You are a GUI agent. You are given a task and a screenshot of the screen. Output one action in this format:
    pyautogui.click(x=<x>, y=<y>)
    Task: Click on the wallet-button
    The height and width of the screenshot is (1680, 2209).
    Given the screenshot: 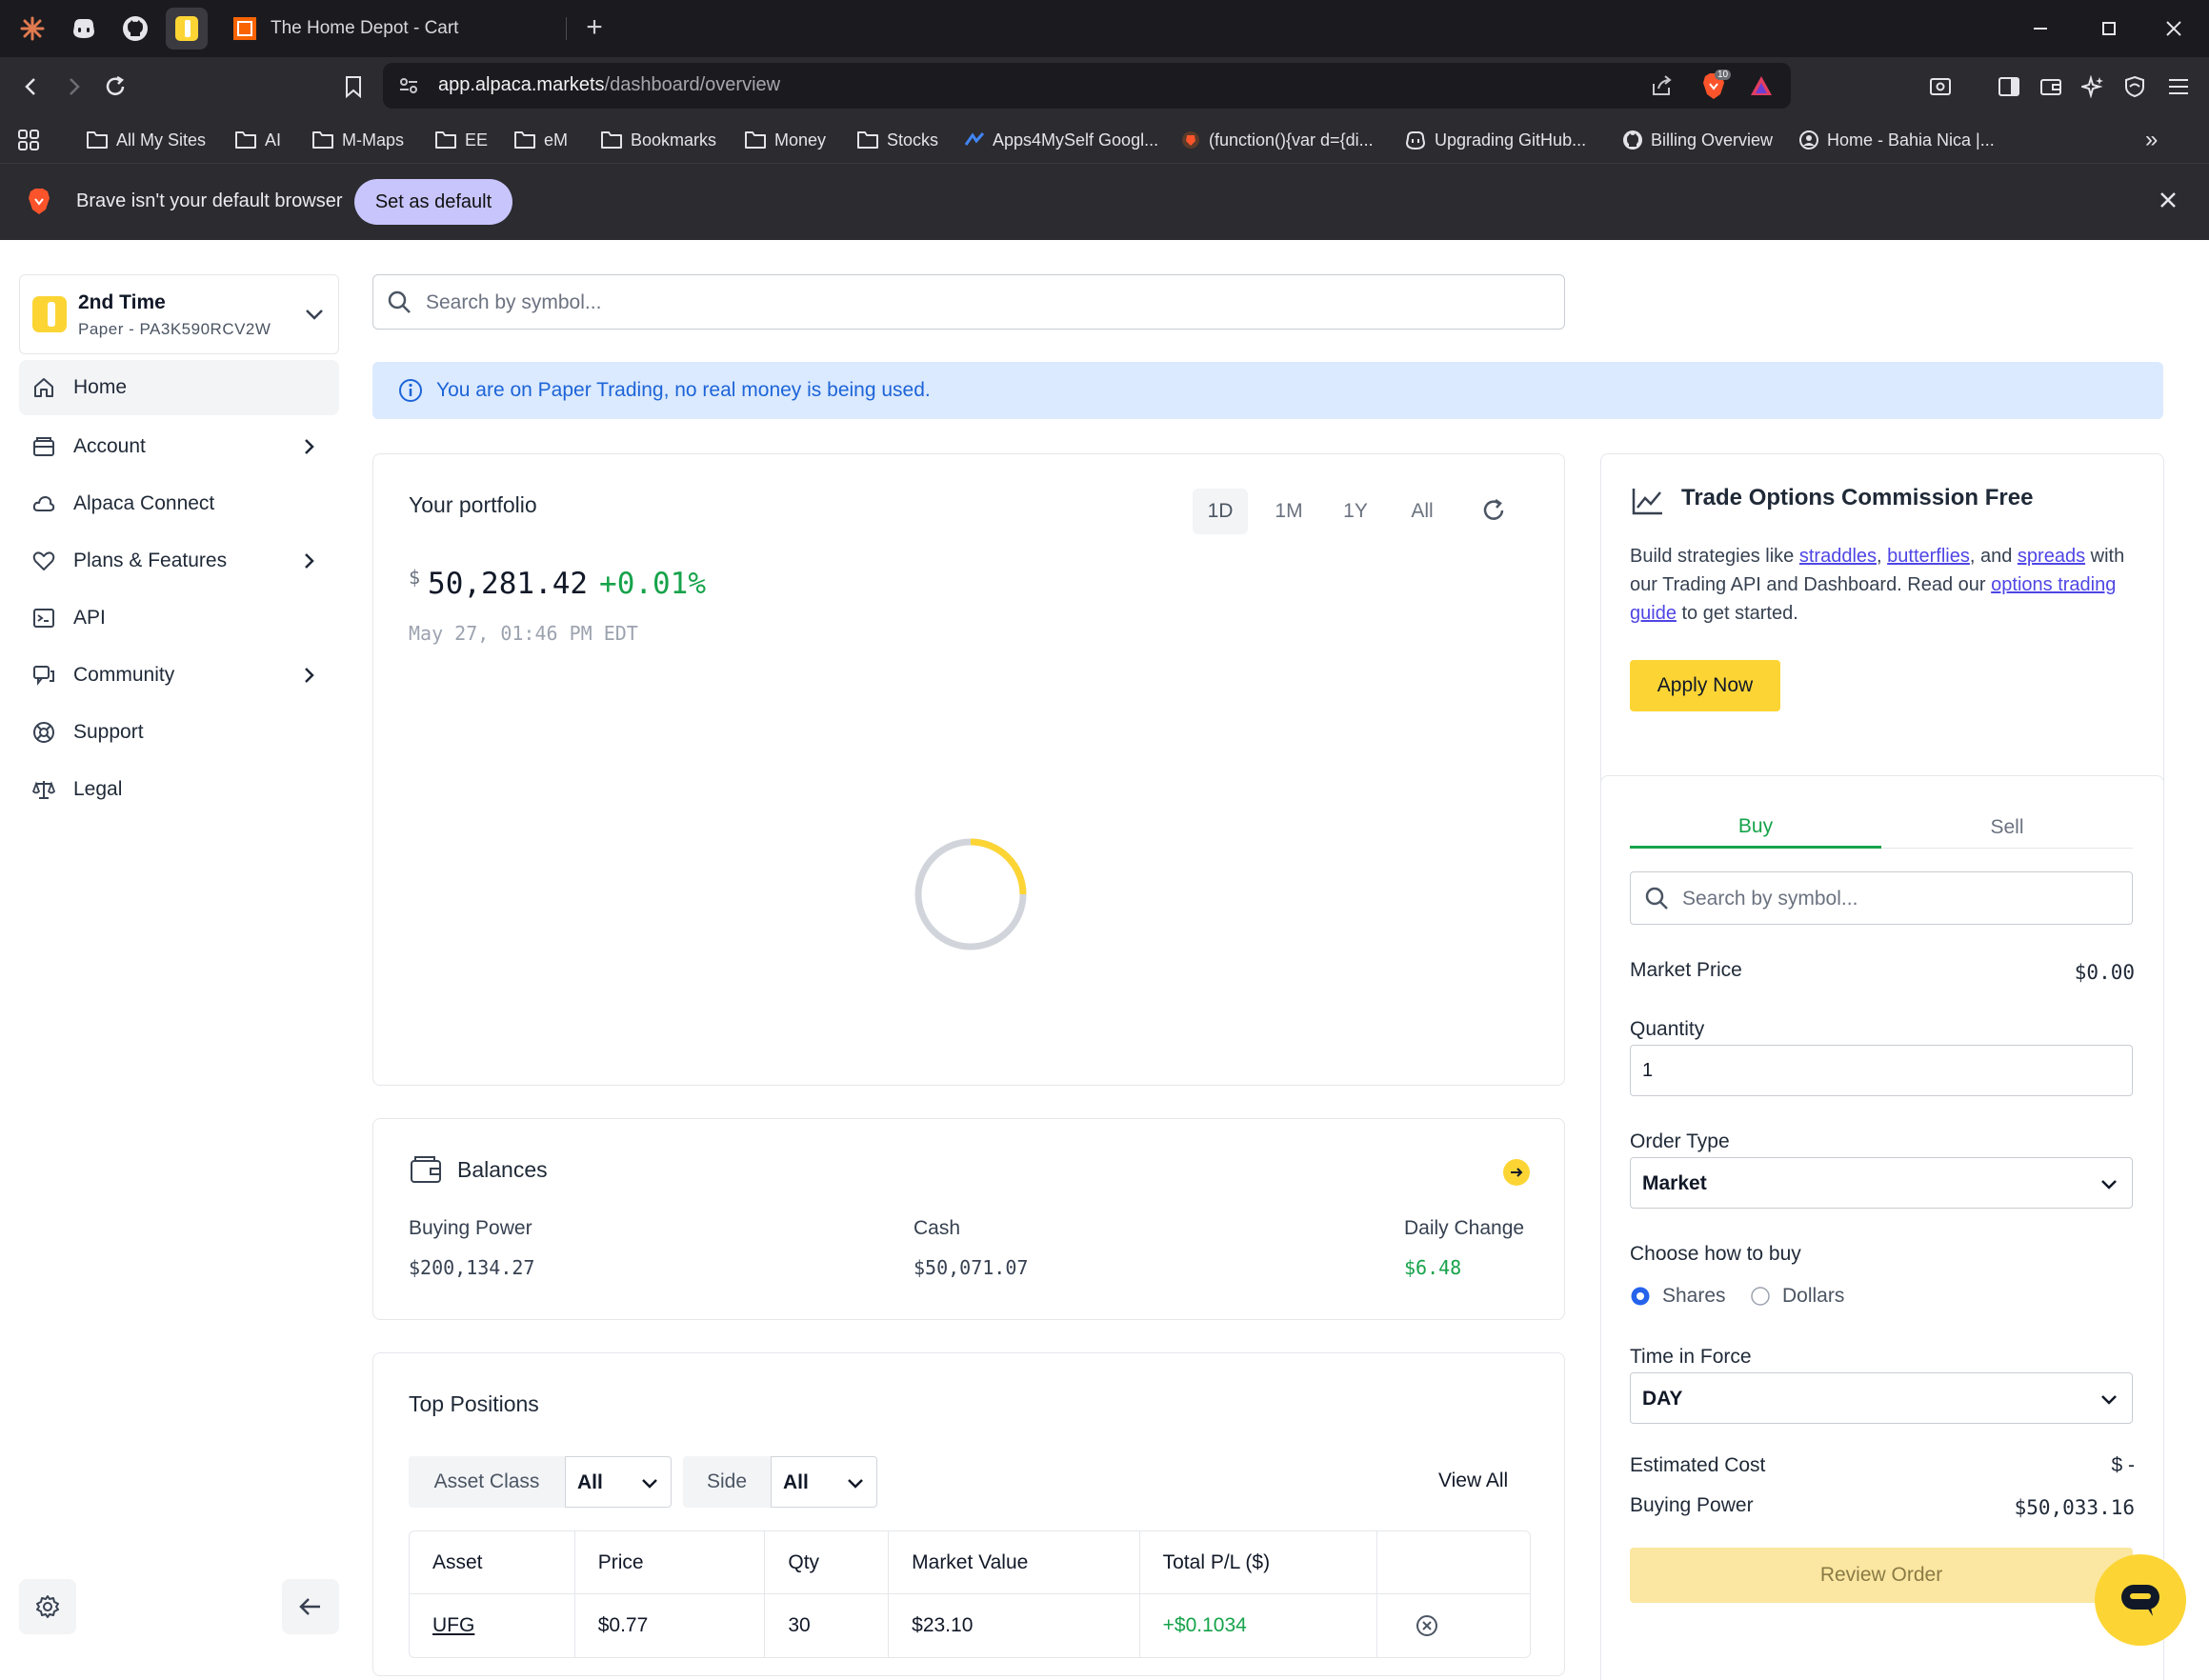 What is the action you would take?
    pyautogui.click(x=2051, y=87)
    